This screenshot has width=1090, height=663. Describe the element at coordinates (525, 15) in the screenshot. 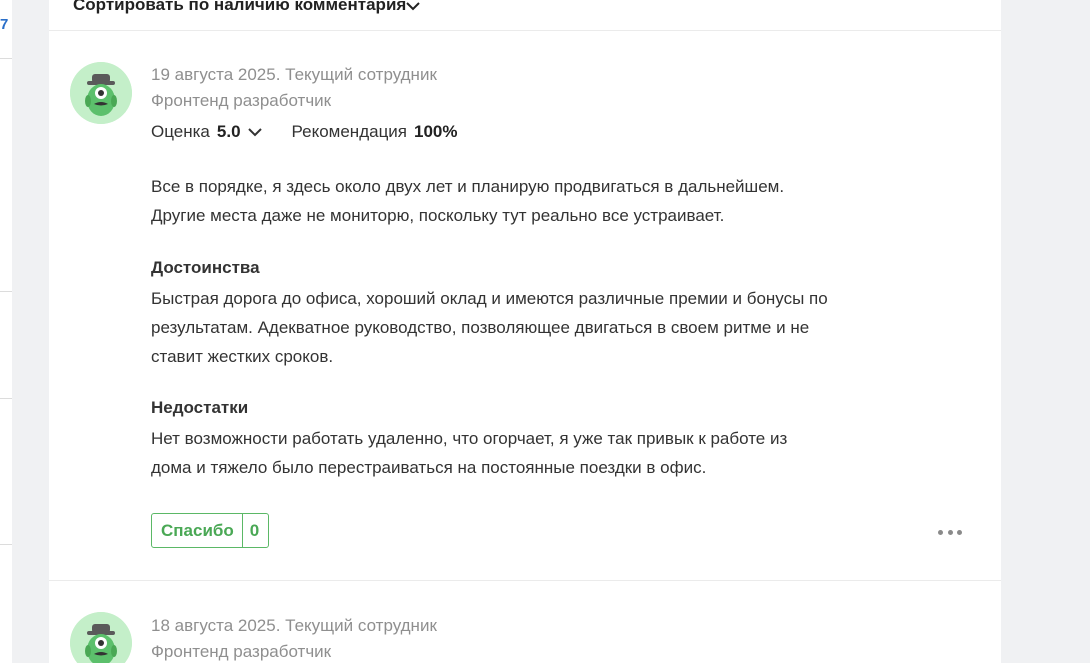

I see `sort-bar: Сортировать по наличию комментария` at that location.